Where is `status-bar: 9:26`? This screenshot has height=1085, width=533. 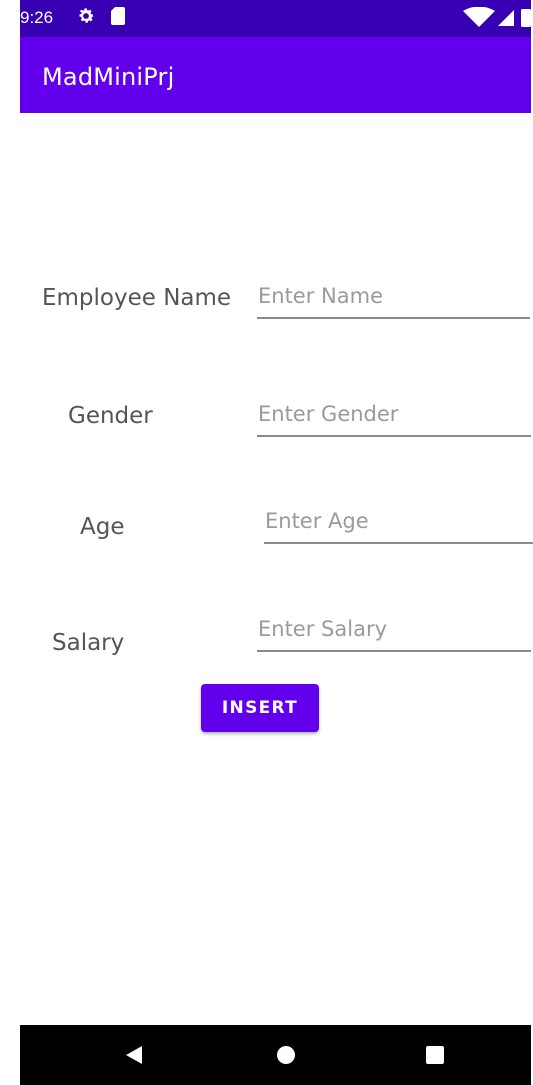 status-bar: 9:26 is located at coordinates (275, 18).